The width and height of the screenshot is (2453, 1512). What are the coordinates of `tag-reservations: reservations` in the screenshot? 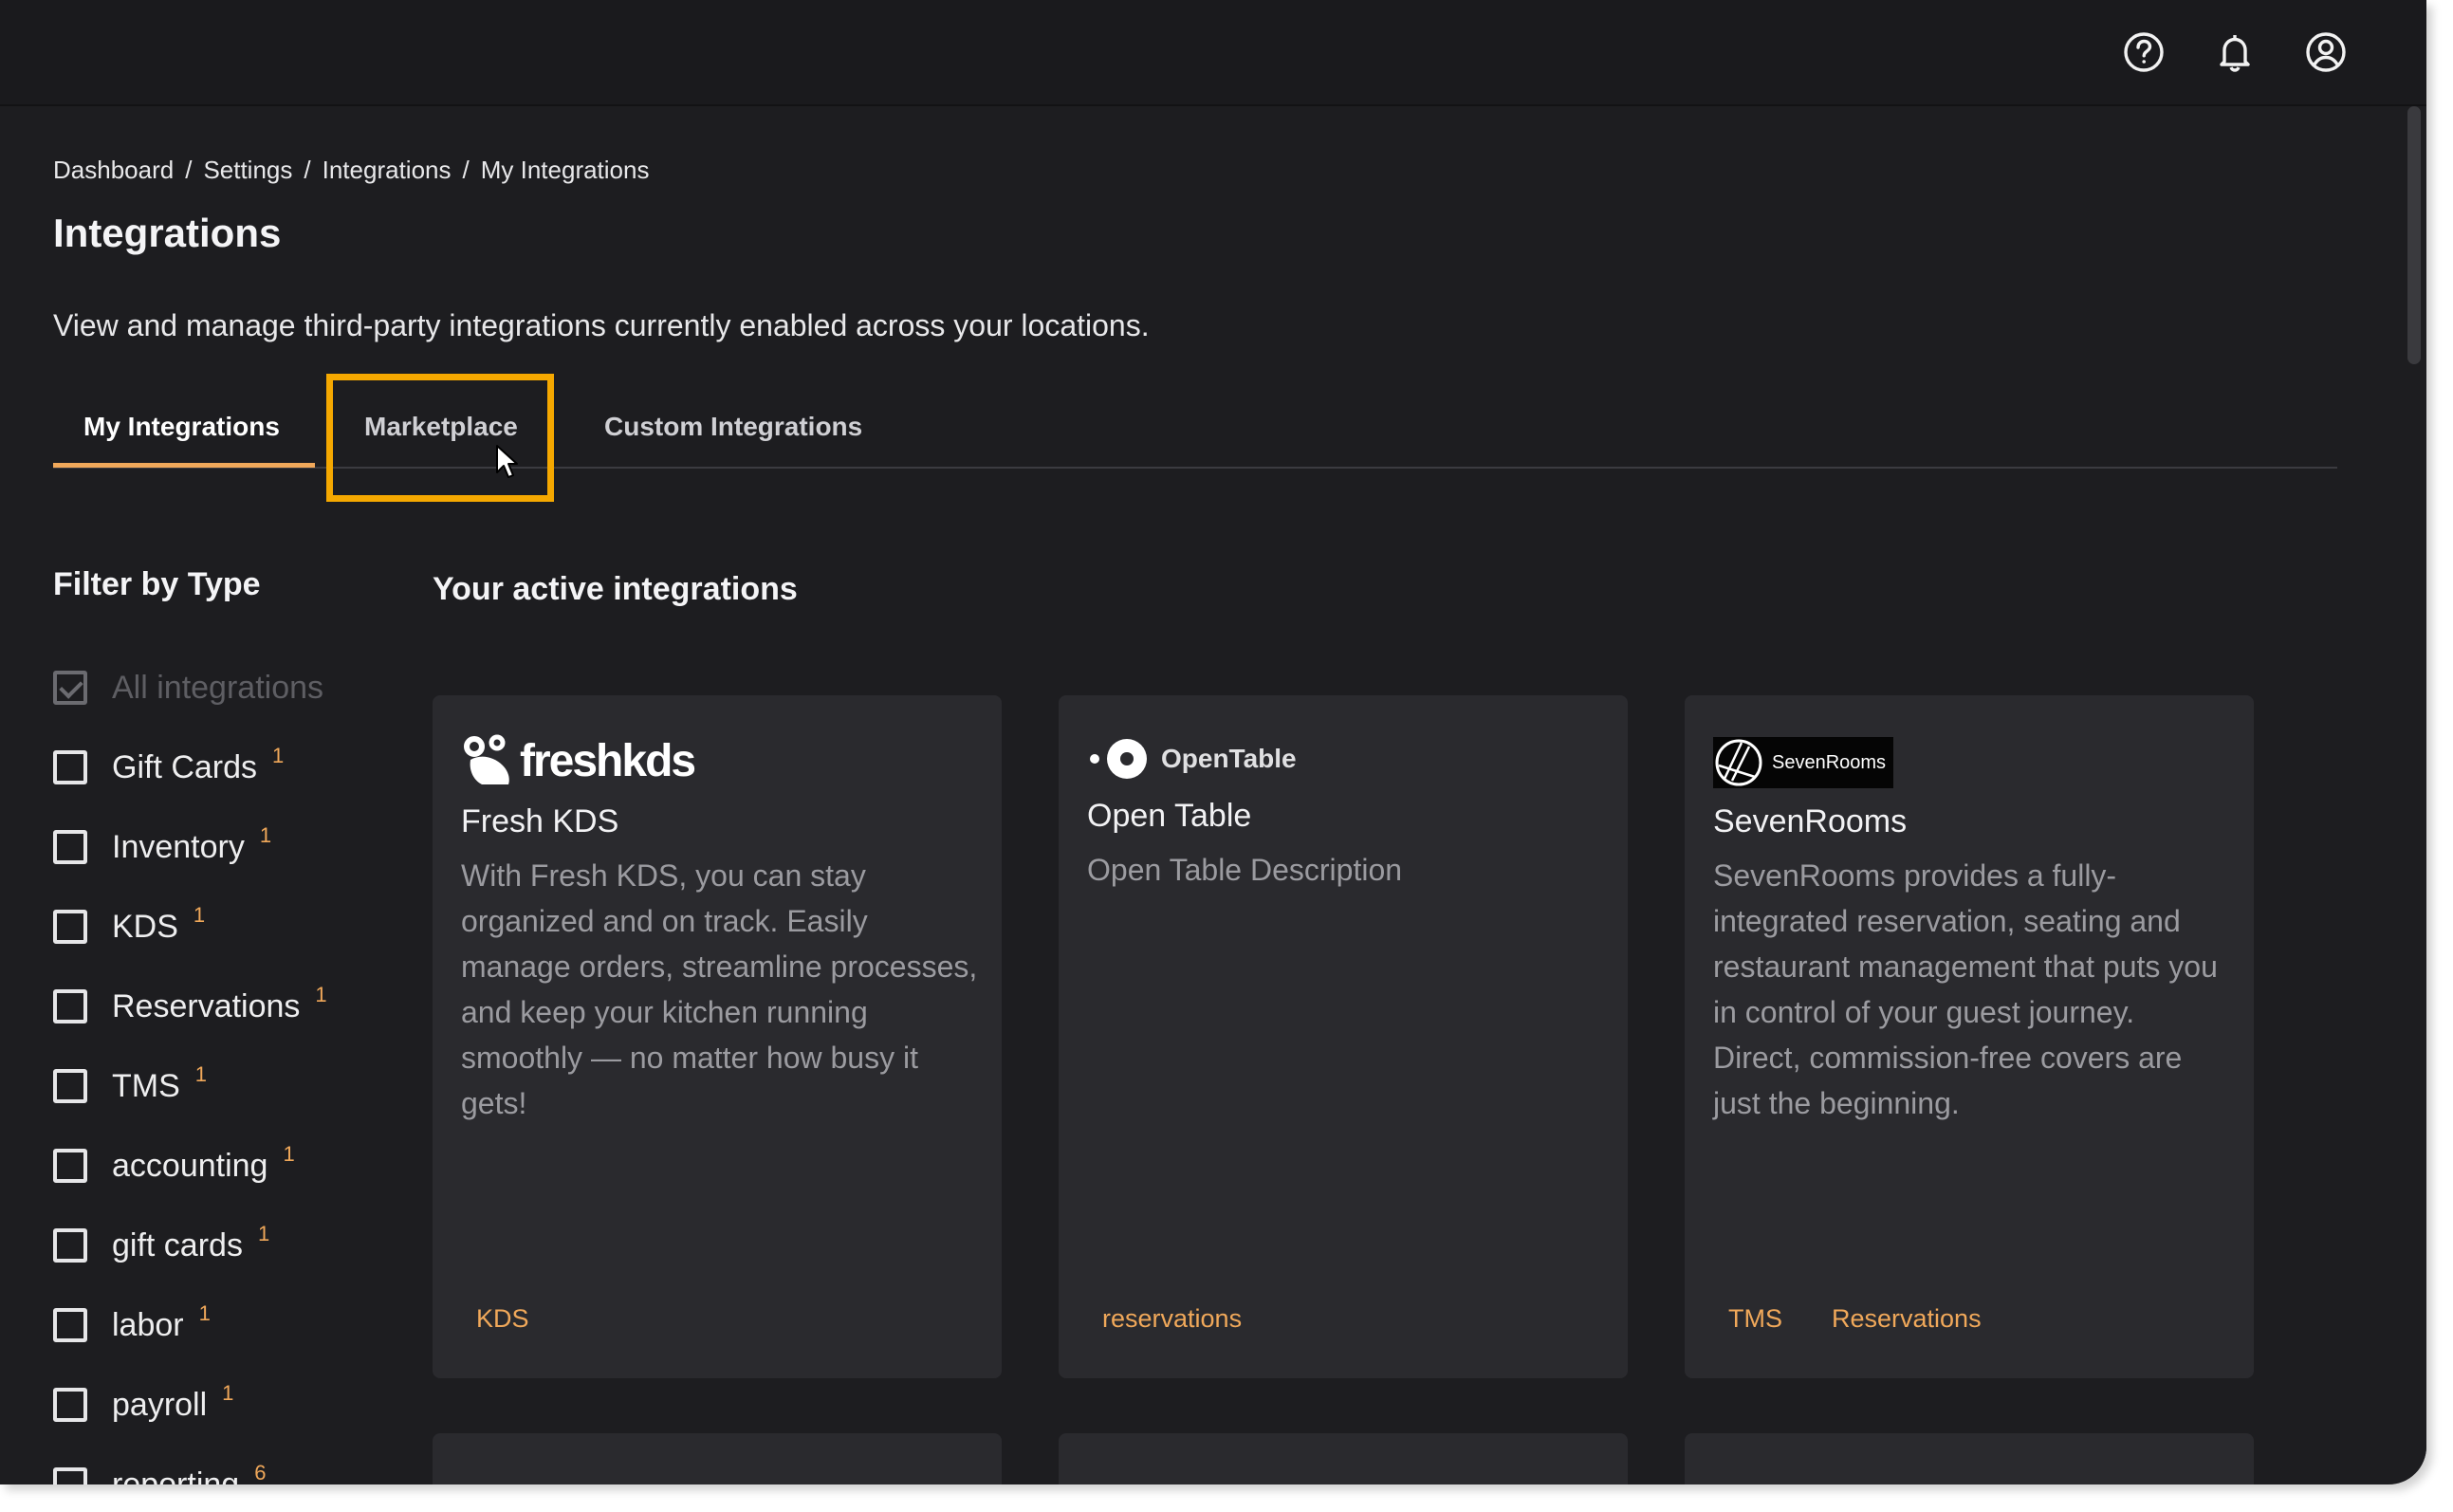 It's located at (1172, 1319).